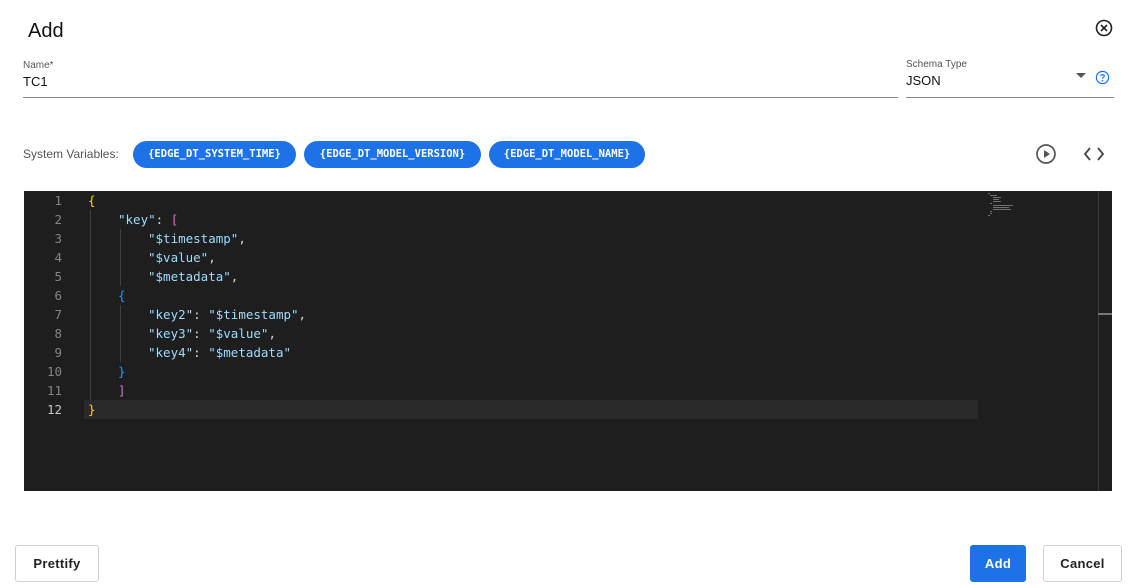 Image resolution: width=1137 pixels, height=588 pixels. Describe the element at coordinates (460, 79) in the screenshot. I see `name-field: Name* TC1` at that location.